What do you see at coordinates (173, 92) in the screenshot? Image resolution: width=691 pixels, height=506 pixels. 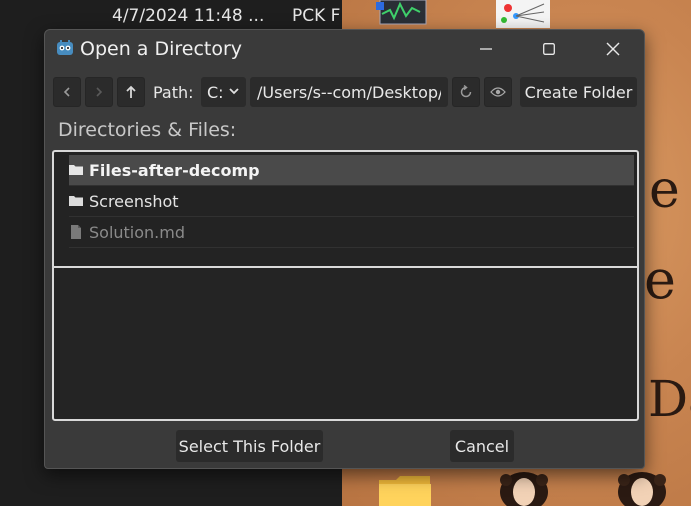 I see `path-label: Path:` at bounding box center [173, 92].